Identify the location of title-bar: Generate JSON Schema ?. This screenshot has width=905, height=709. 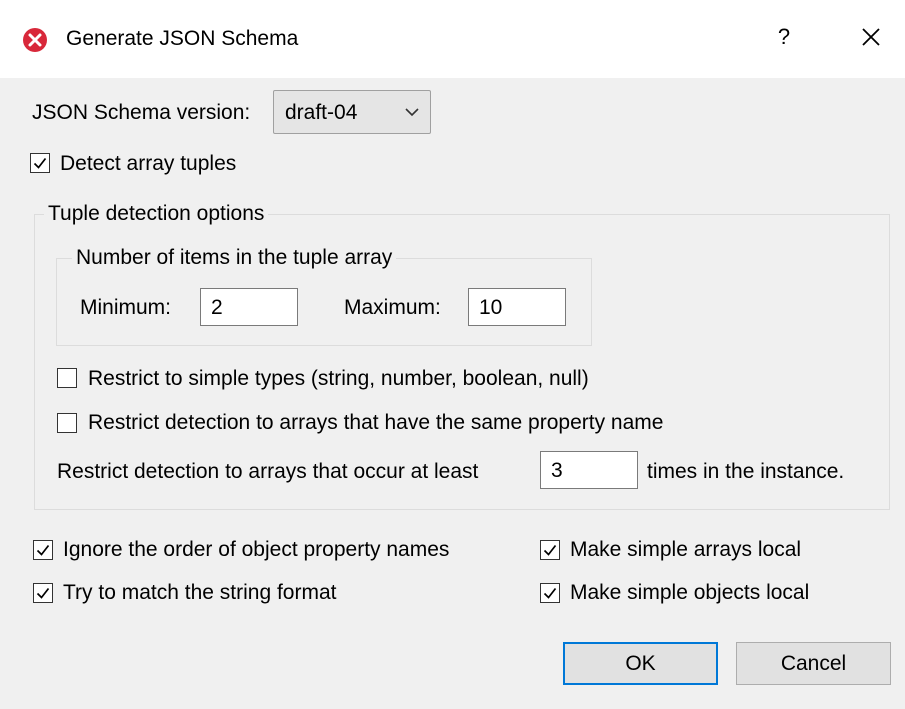
(452, 39).